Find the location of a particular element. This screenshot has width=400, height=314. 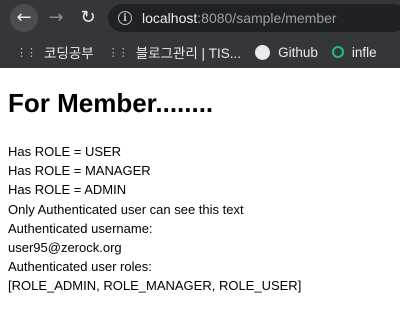

bookmark-label: Github is located at coordinates (298, 52).